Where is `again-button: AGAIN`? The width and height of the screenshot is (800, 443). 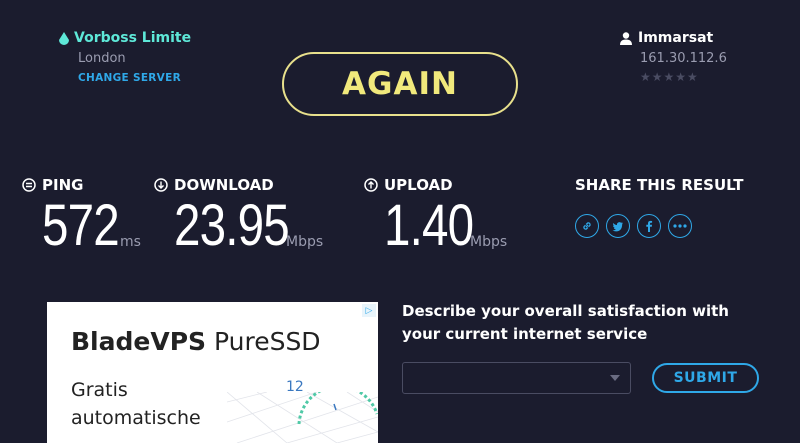 again-button: AGAIN is located at coordinates (400, 84).